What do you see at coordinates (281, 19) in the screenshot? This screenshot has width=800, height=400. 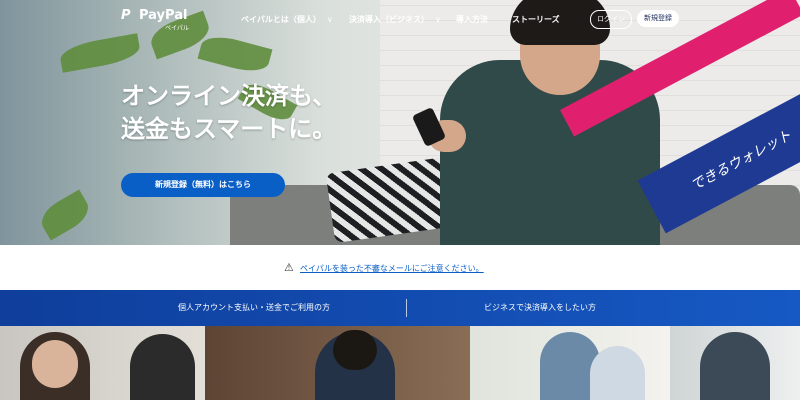 I see `nav-item-label: ペイパルとは（個人）` at bounding box center [281, 19].